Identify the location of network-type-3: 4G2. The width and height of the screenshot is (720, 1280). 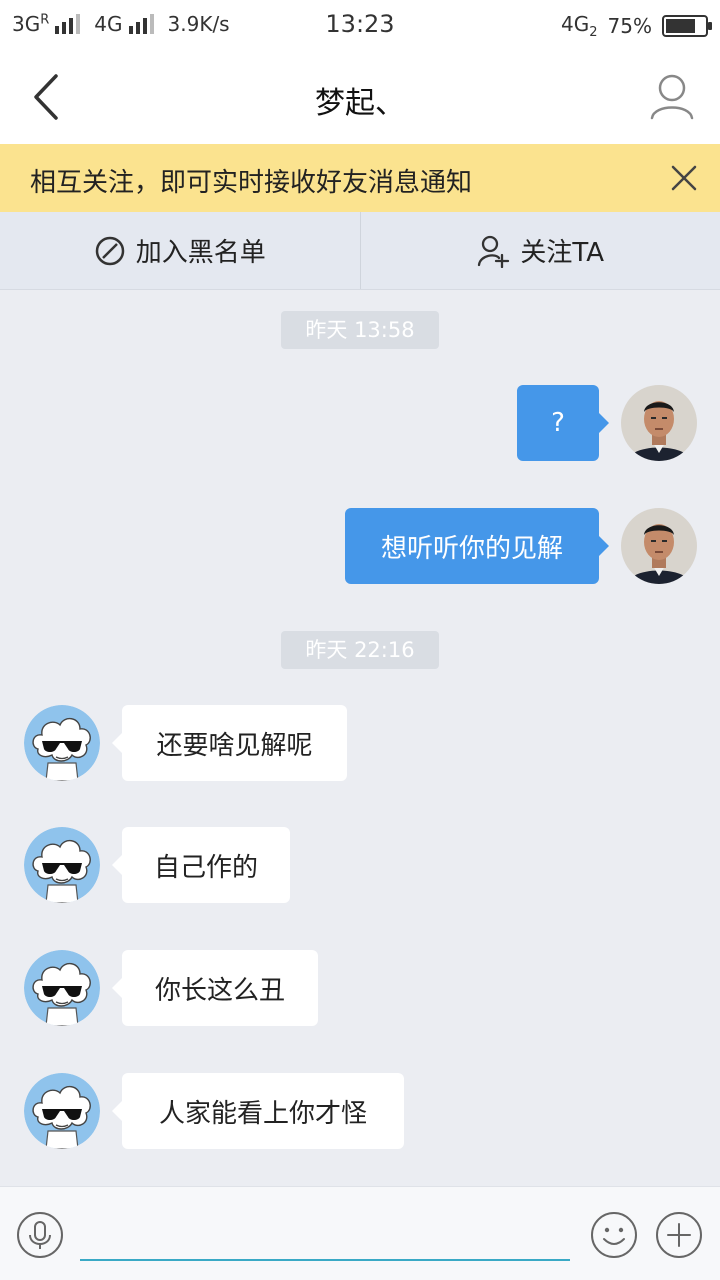
(579, 26).